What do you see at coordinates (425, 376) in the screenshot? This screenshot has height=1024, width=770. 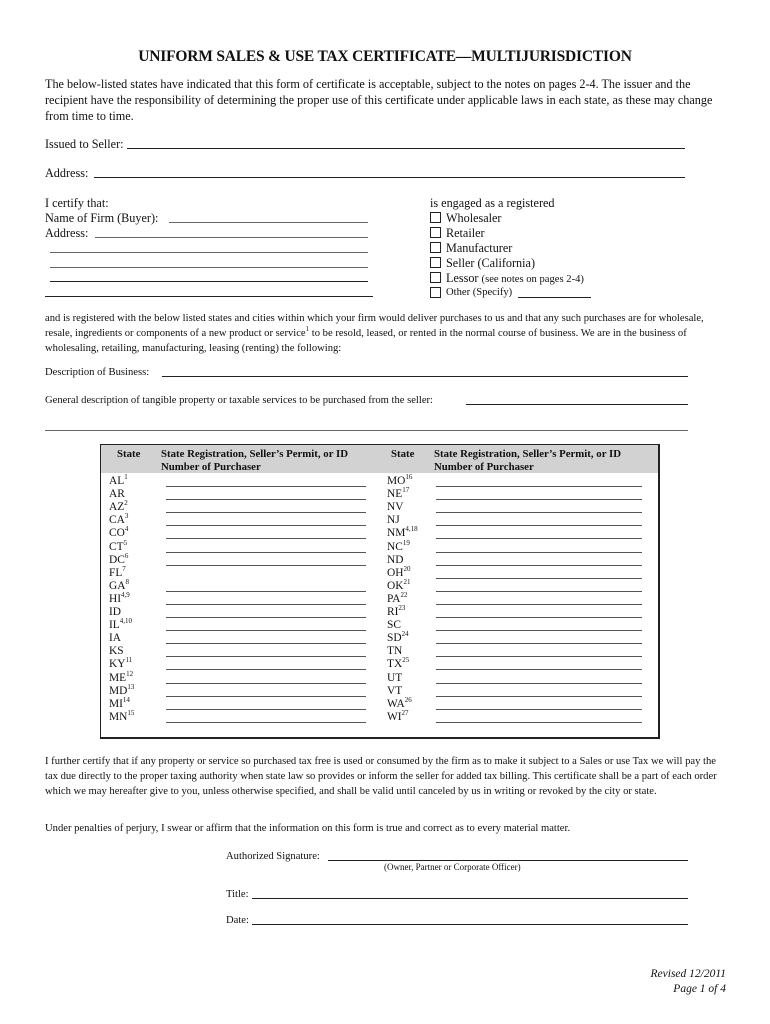 I see `business-description-field` at bounding box center [425, 376].